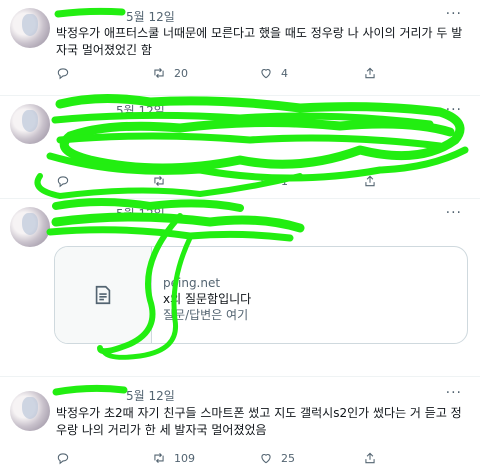 The height and width of the screenshot is (470, 480). What do you see at coordinates (207, 299) in the screenshot?
I see `card-title: x의 질문함입니다` at bounding box center [207, 299].